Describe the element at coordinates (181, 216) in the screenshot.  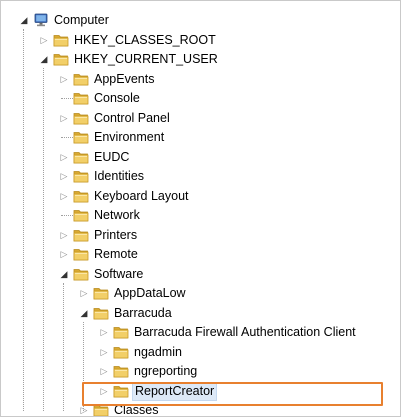
I see `tree-node: Network` at that location.